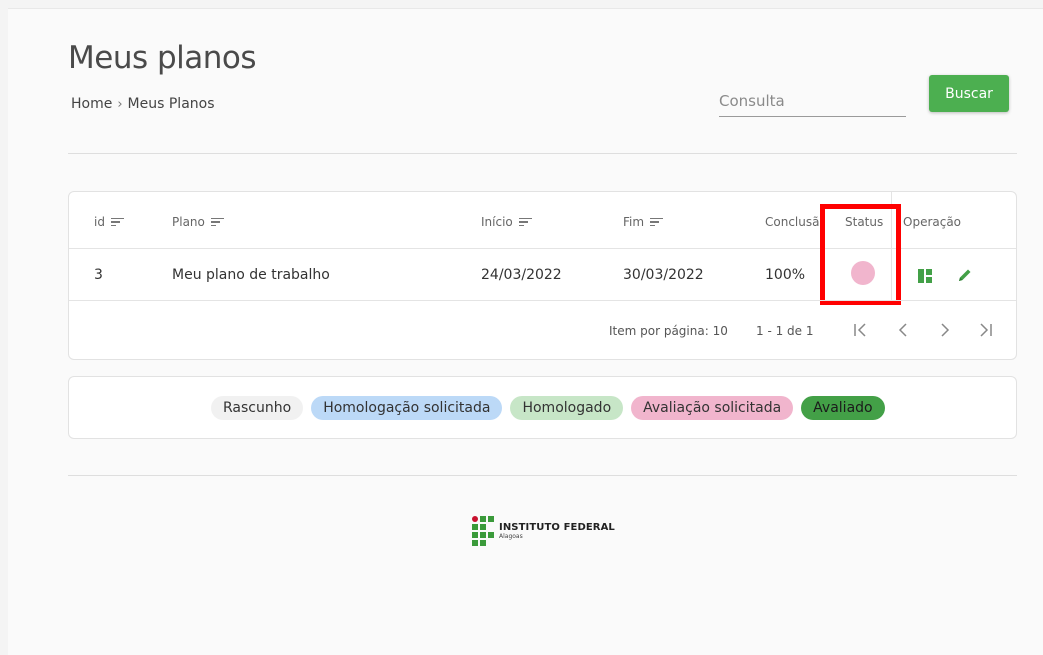  Describe the element at coordinates (251, 275) in the screenshot. I see `cell-plano: Meu plano de trabalho` at that location.